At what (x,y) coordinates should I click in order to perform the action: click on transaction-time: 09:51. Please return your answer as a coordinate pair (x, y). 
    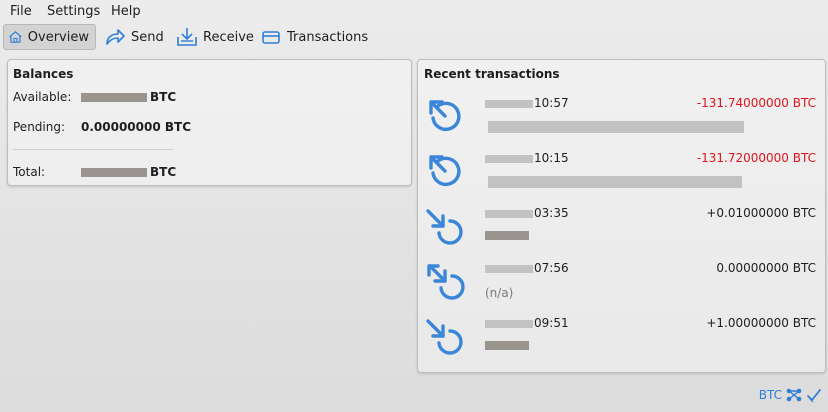
    Looking at the image, I should click on (551, 323).